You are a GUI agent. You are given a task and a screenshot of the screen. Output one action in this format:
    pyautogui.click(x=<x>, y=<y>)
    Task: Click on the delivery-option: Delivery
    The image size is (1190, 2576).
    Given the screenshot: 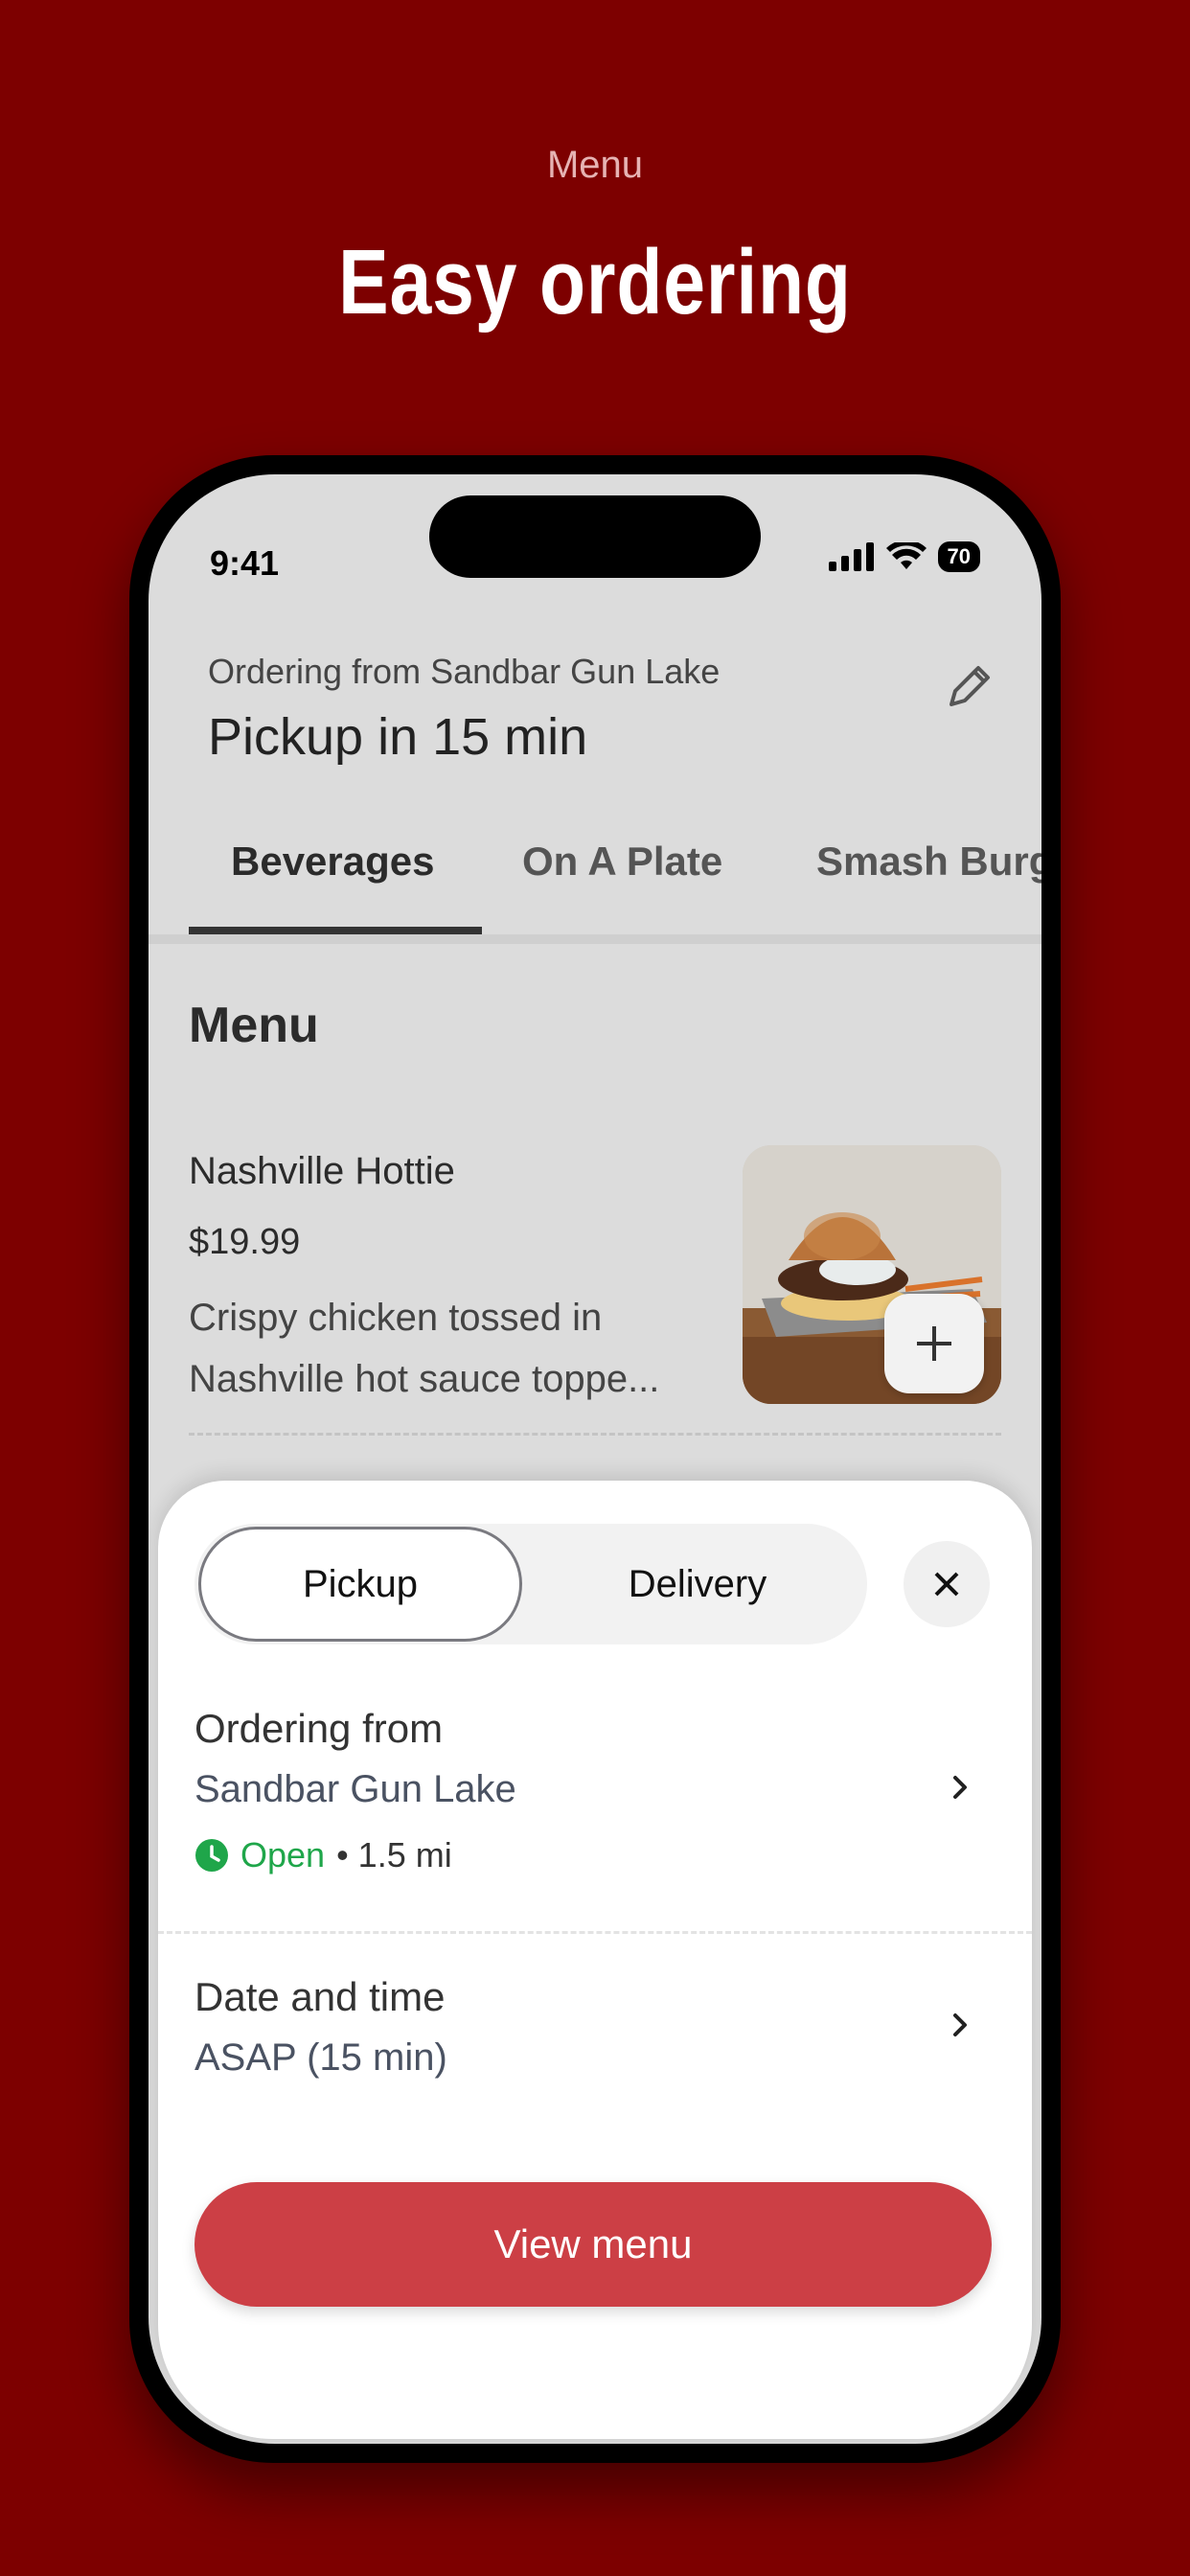 What is the action you would take?
    pyautogui.click(x=698, y=1584)
    